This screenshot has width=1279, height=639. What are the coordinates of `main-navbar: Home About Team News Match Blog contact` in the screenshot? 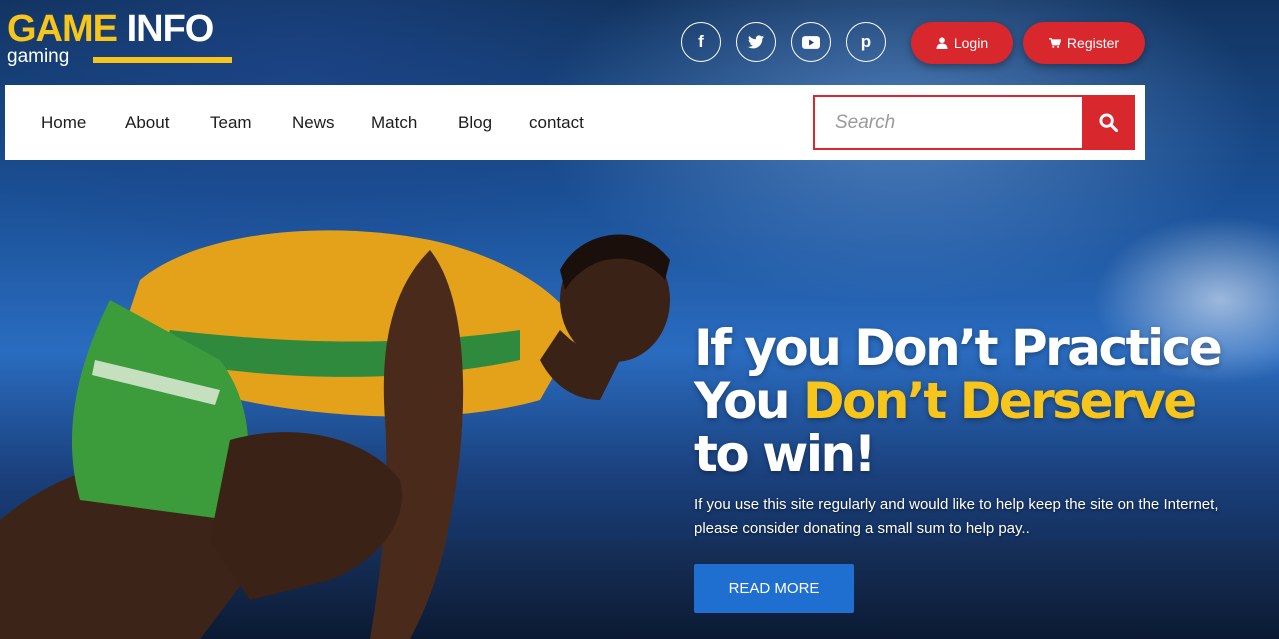 It's located at (575, 122).